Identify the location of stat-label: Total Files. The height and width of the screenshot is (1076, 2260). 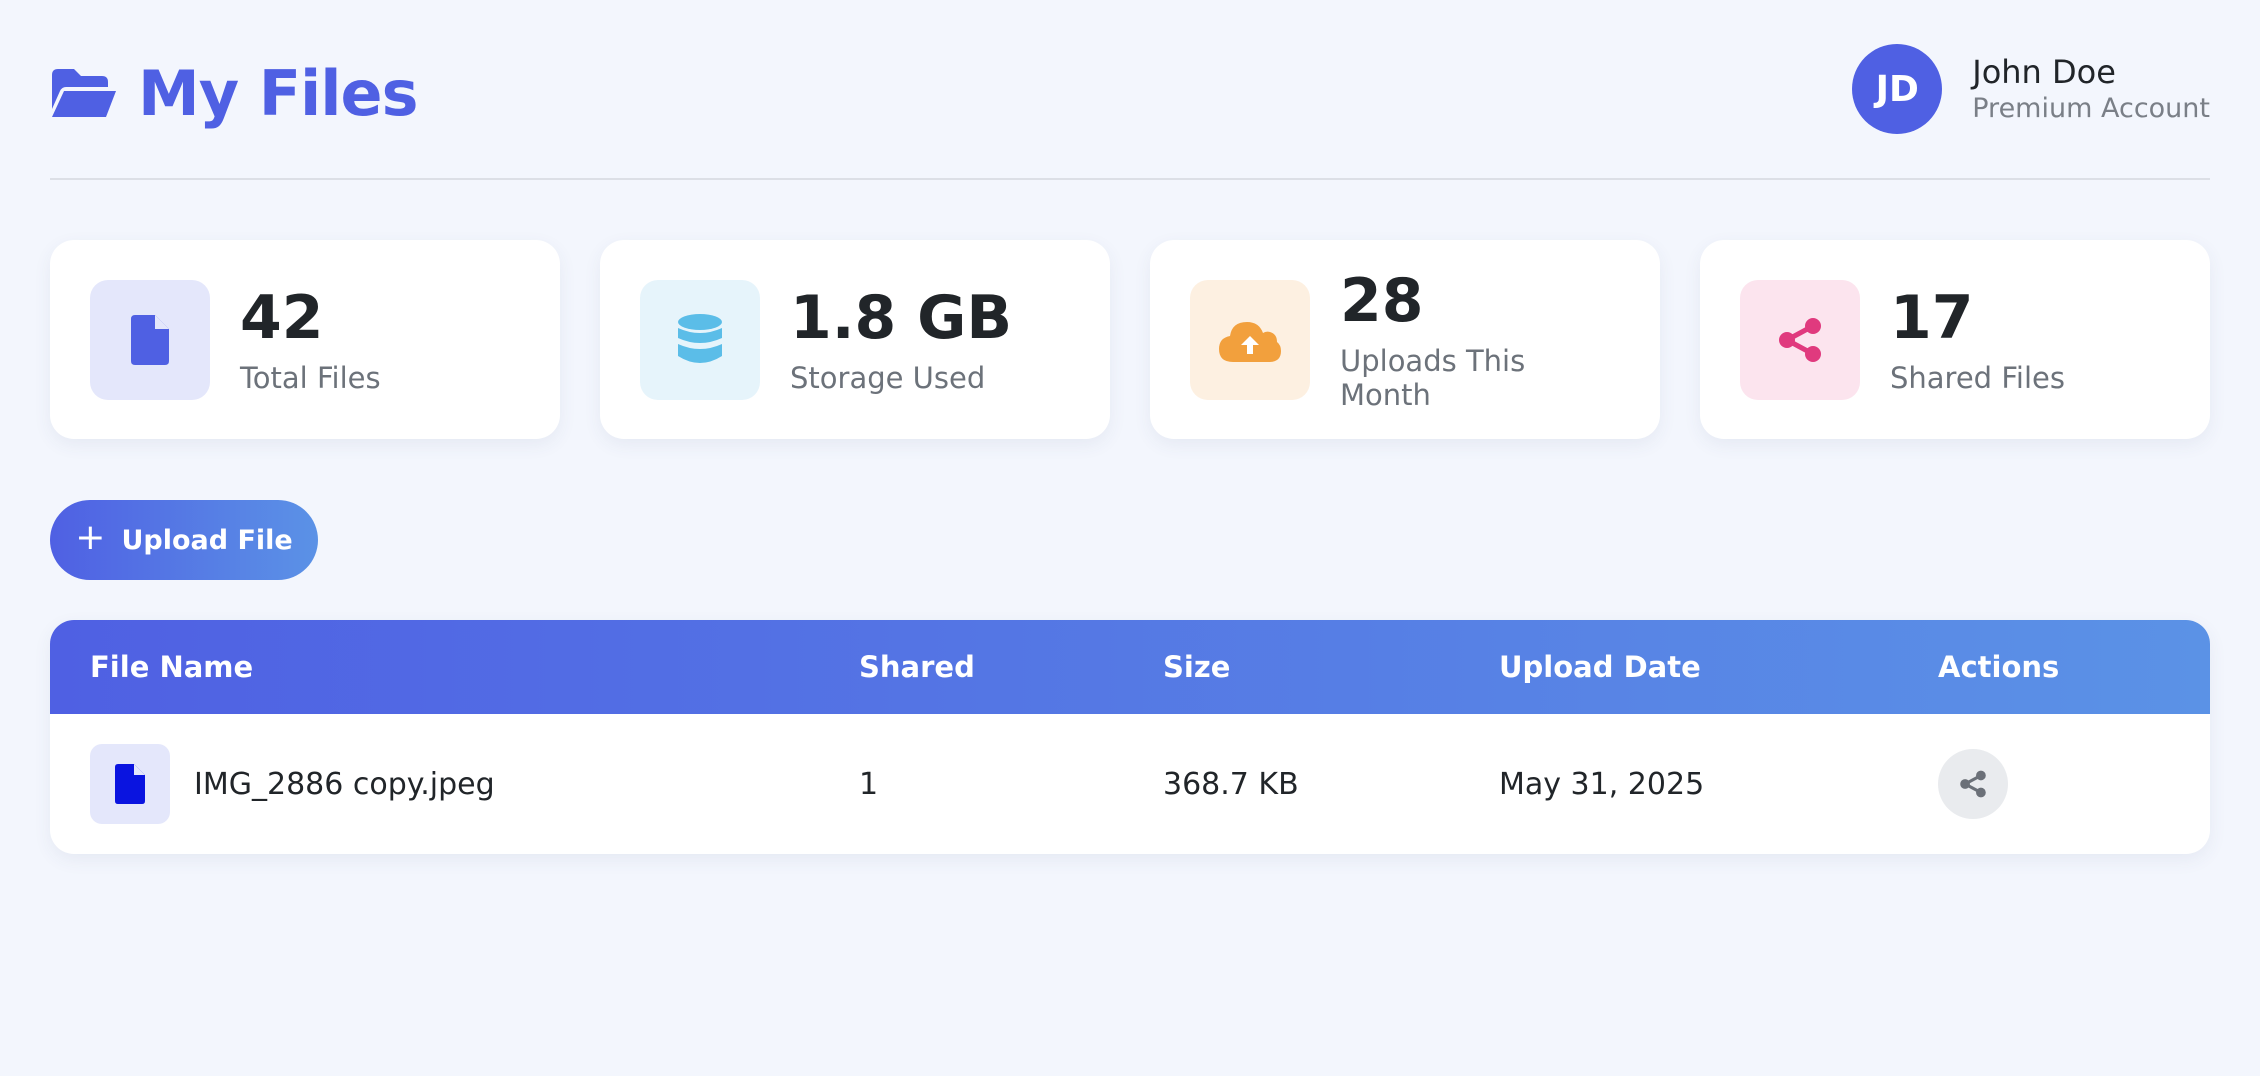
(310, 377).